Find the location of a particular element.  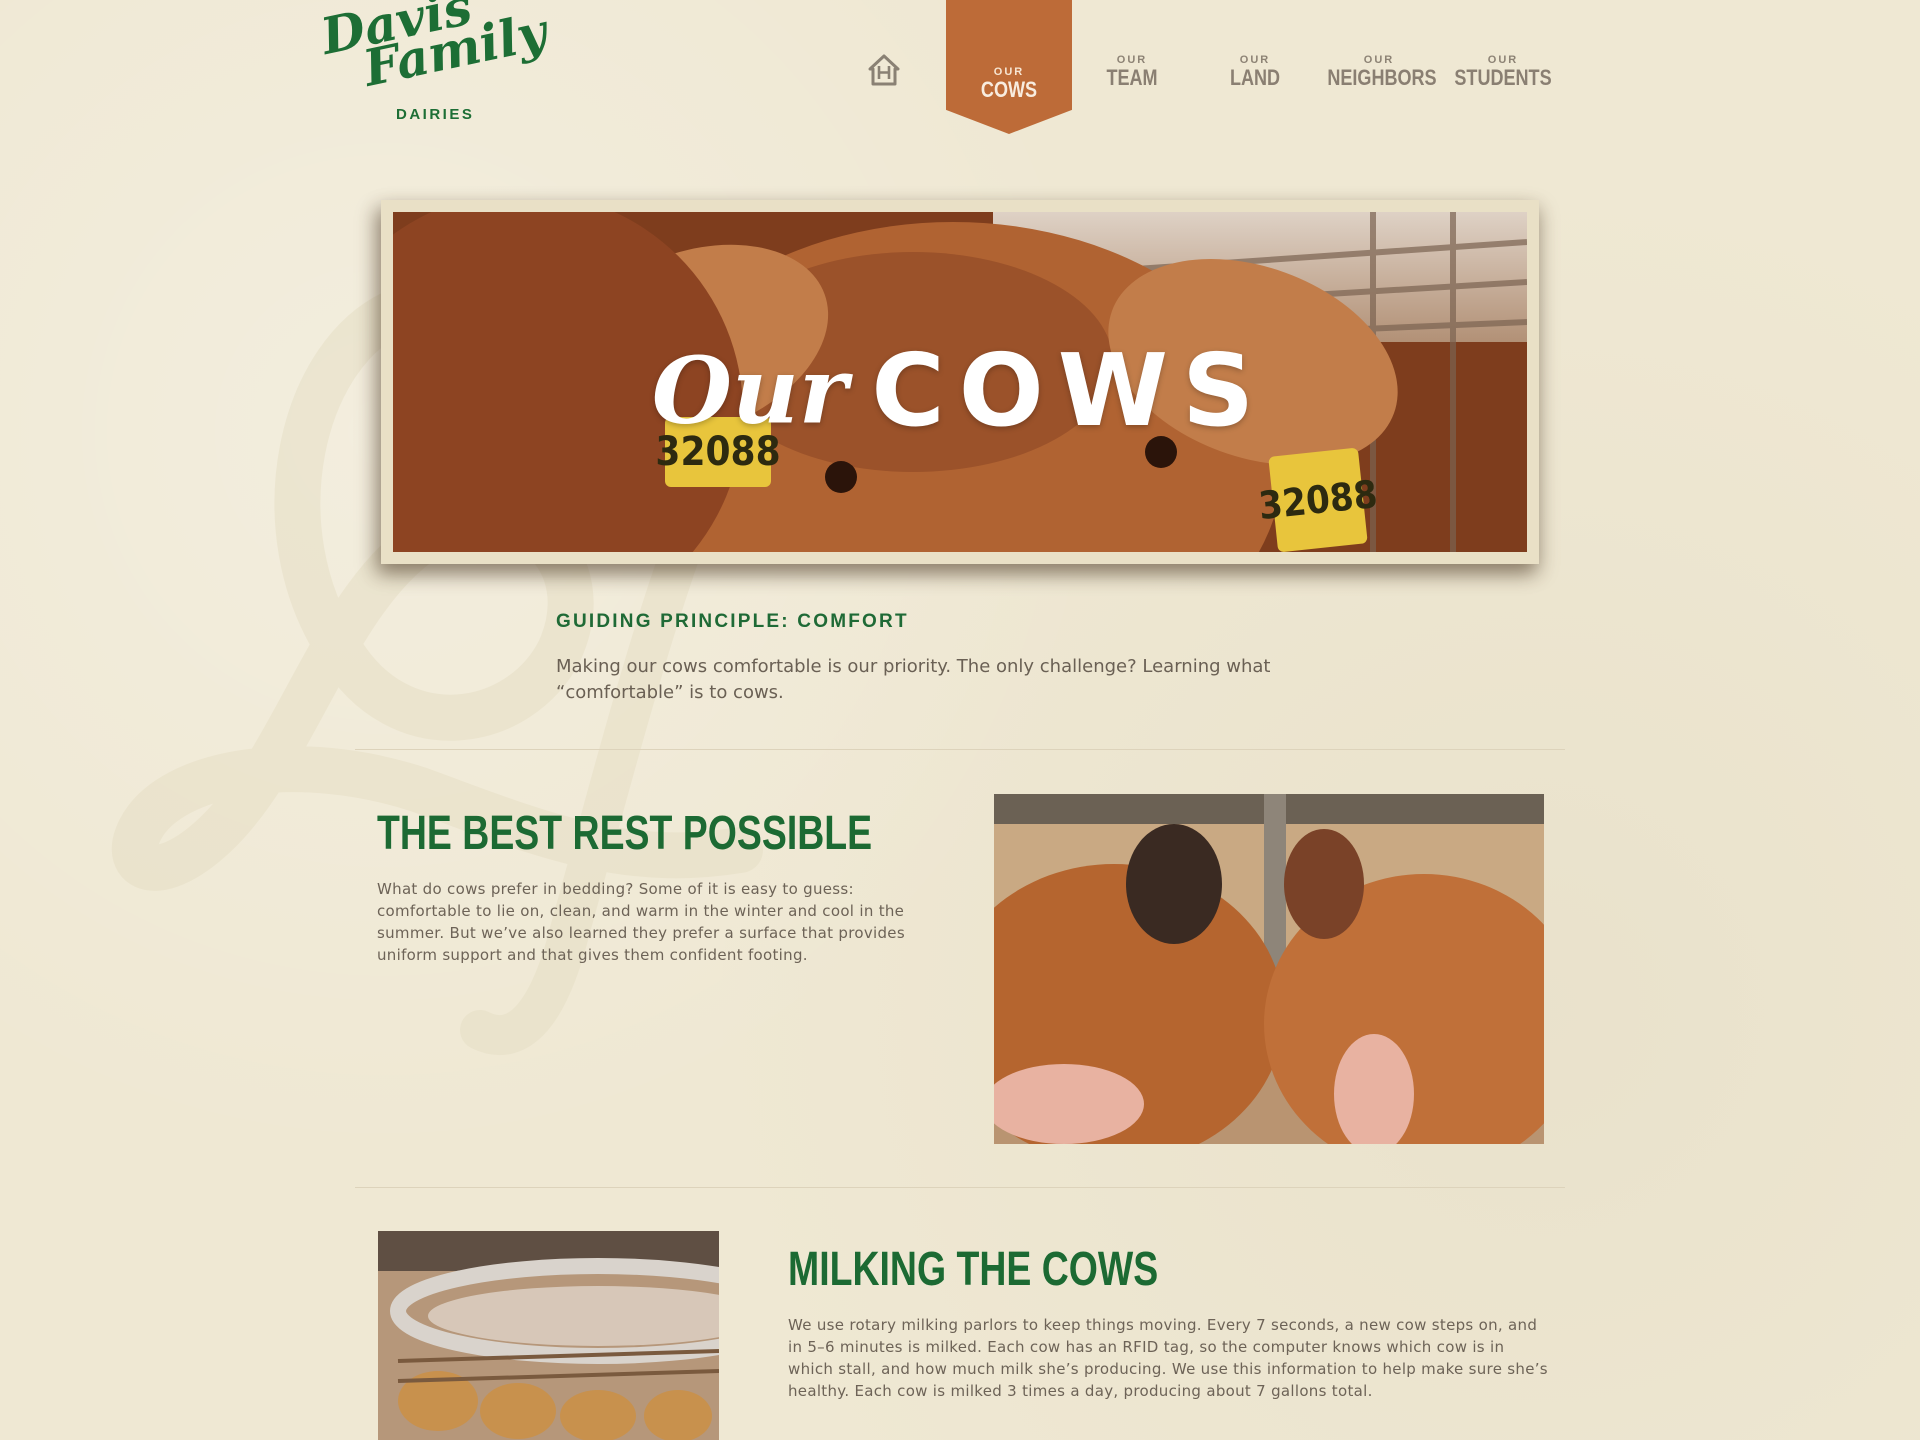

nav-item-label: TEAM is located at coordinates (1132, 77).